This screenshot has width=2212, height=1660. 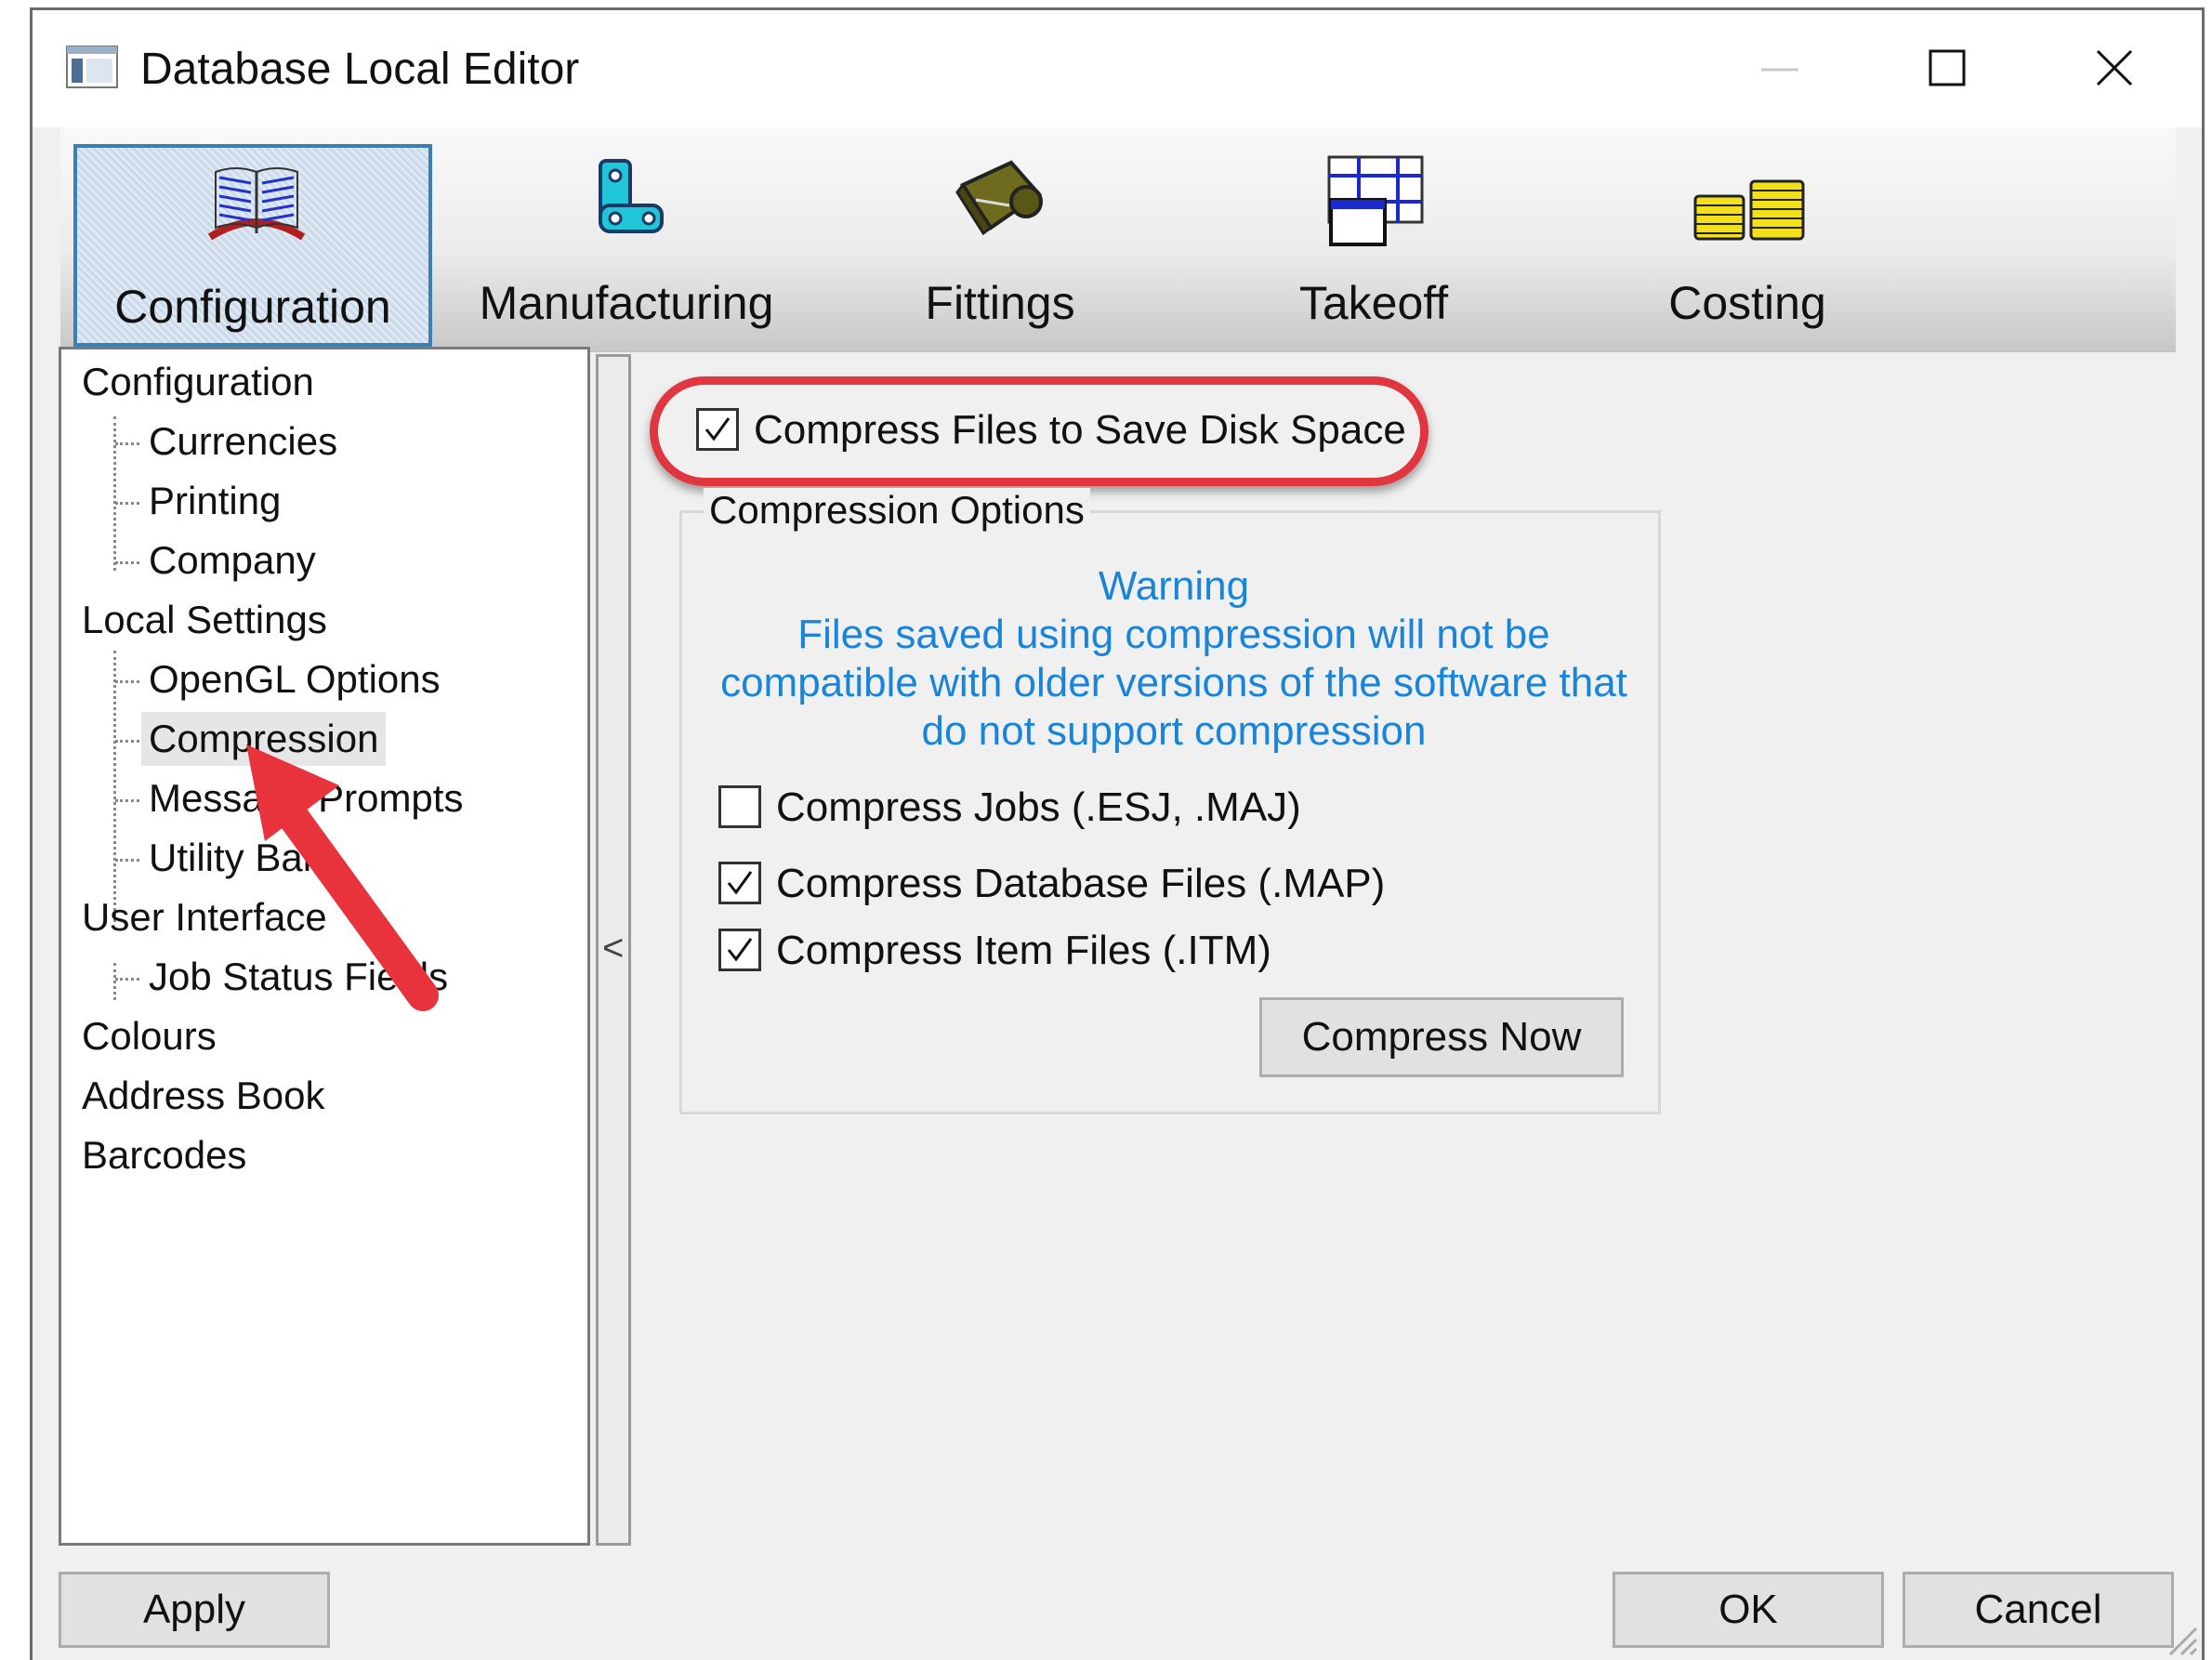 What do you see at coordinates (342, 877) in the screenshot?
I see `annotation-arrow-icon` at bounding box center [342, 877].